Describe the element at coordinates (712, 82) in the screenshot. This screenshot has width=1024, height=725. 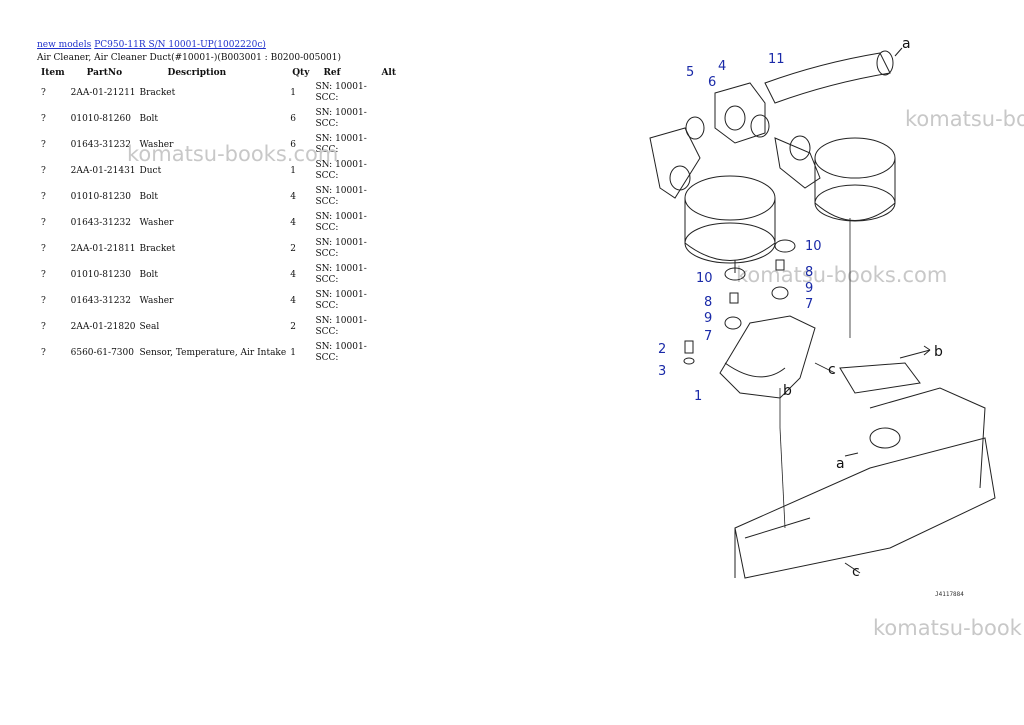
I see `callout-6: 6` at that location.